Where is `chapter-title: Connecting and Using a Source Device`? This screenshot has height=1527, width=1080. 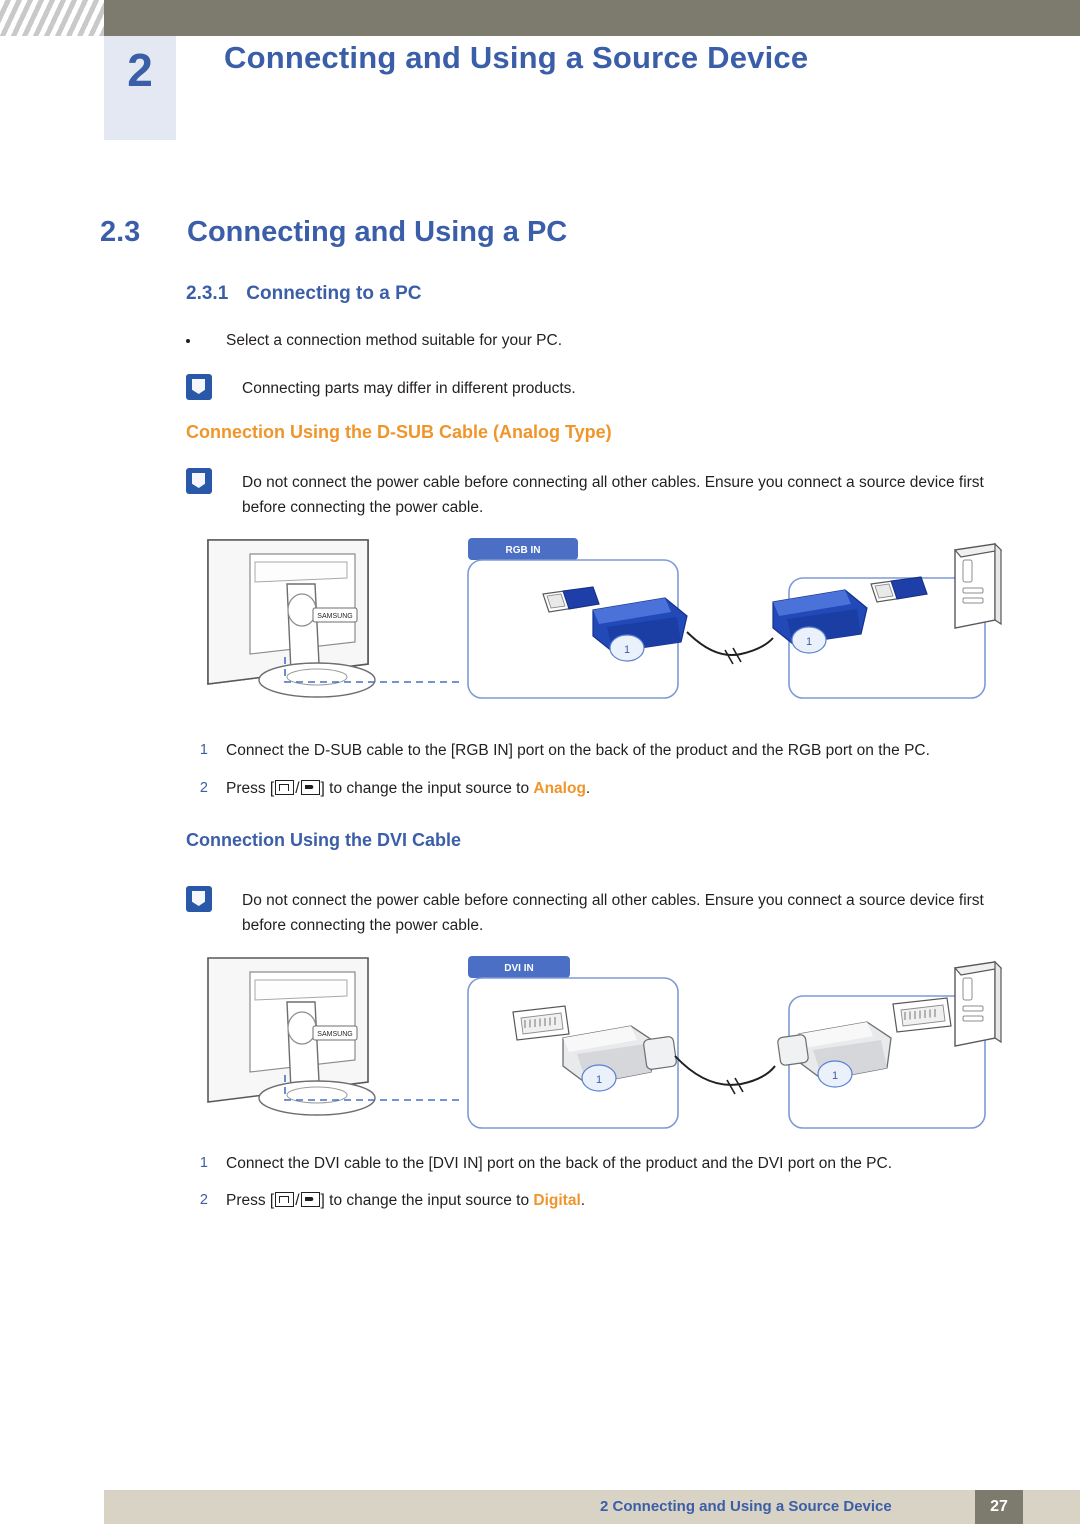
chapter-title: Connecting and Using a Source Device is located at coordinates (516, 57).